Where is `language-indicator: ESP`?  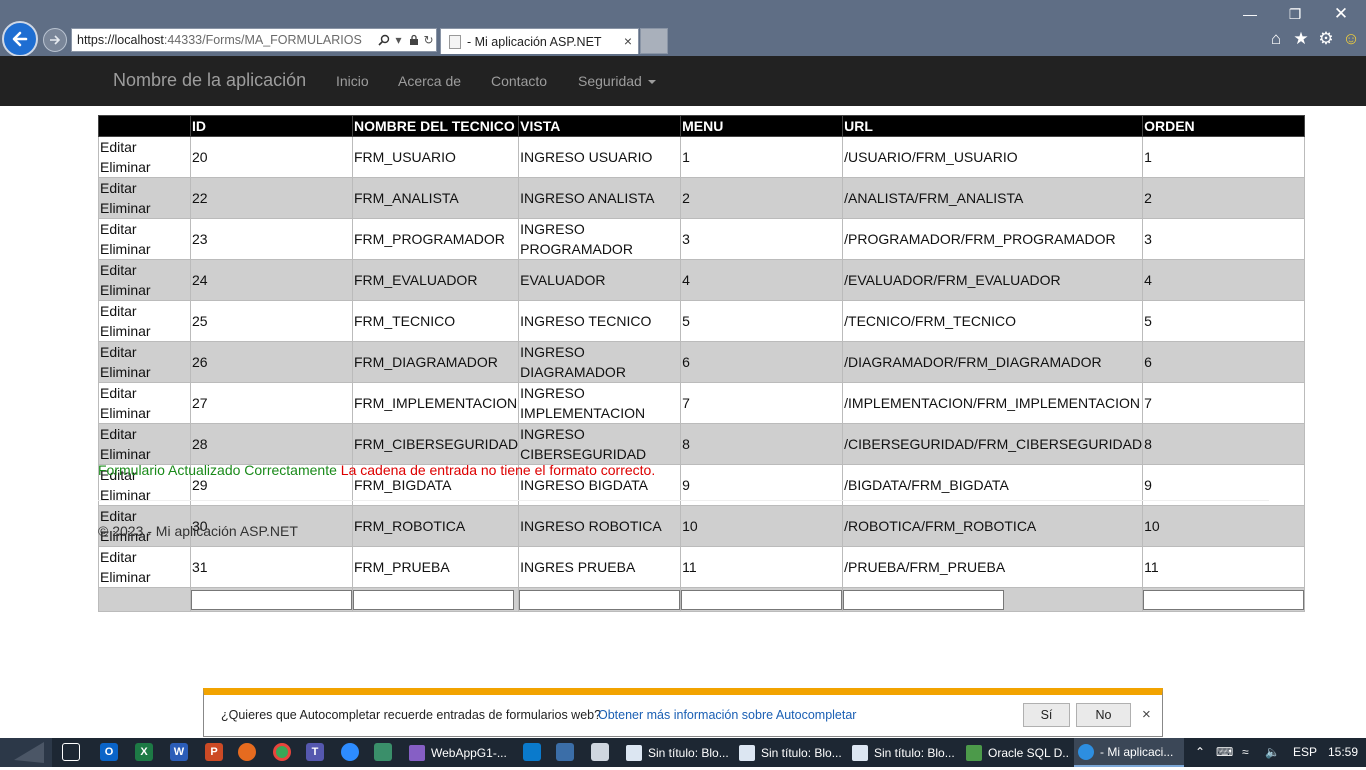
language-indicator: ESP is located at coordinates (1305, 752).